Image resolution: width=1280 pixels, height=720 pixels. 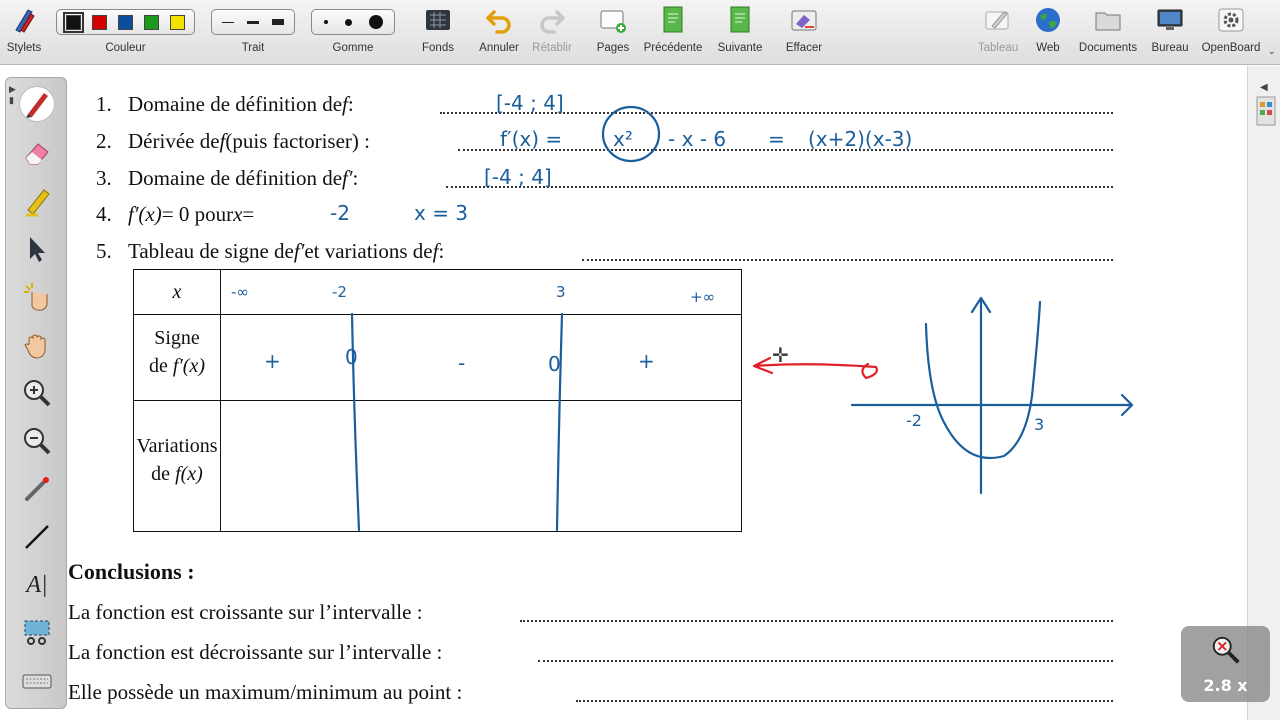 I want to click on zoom-in-icon, so click(x=37, y=393).